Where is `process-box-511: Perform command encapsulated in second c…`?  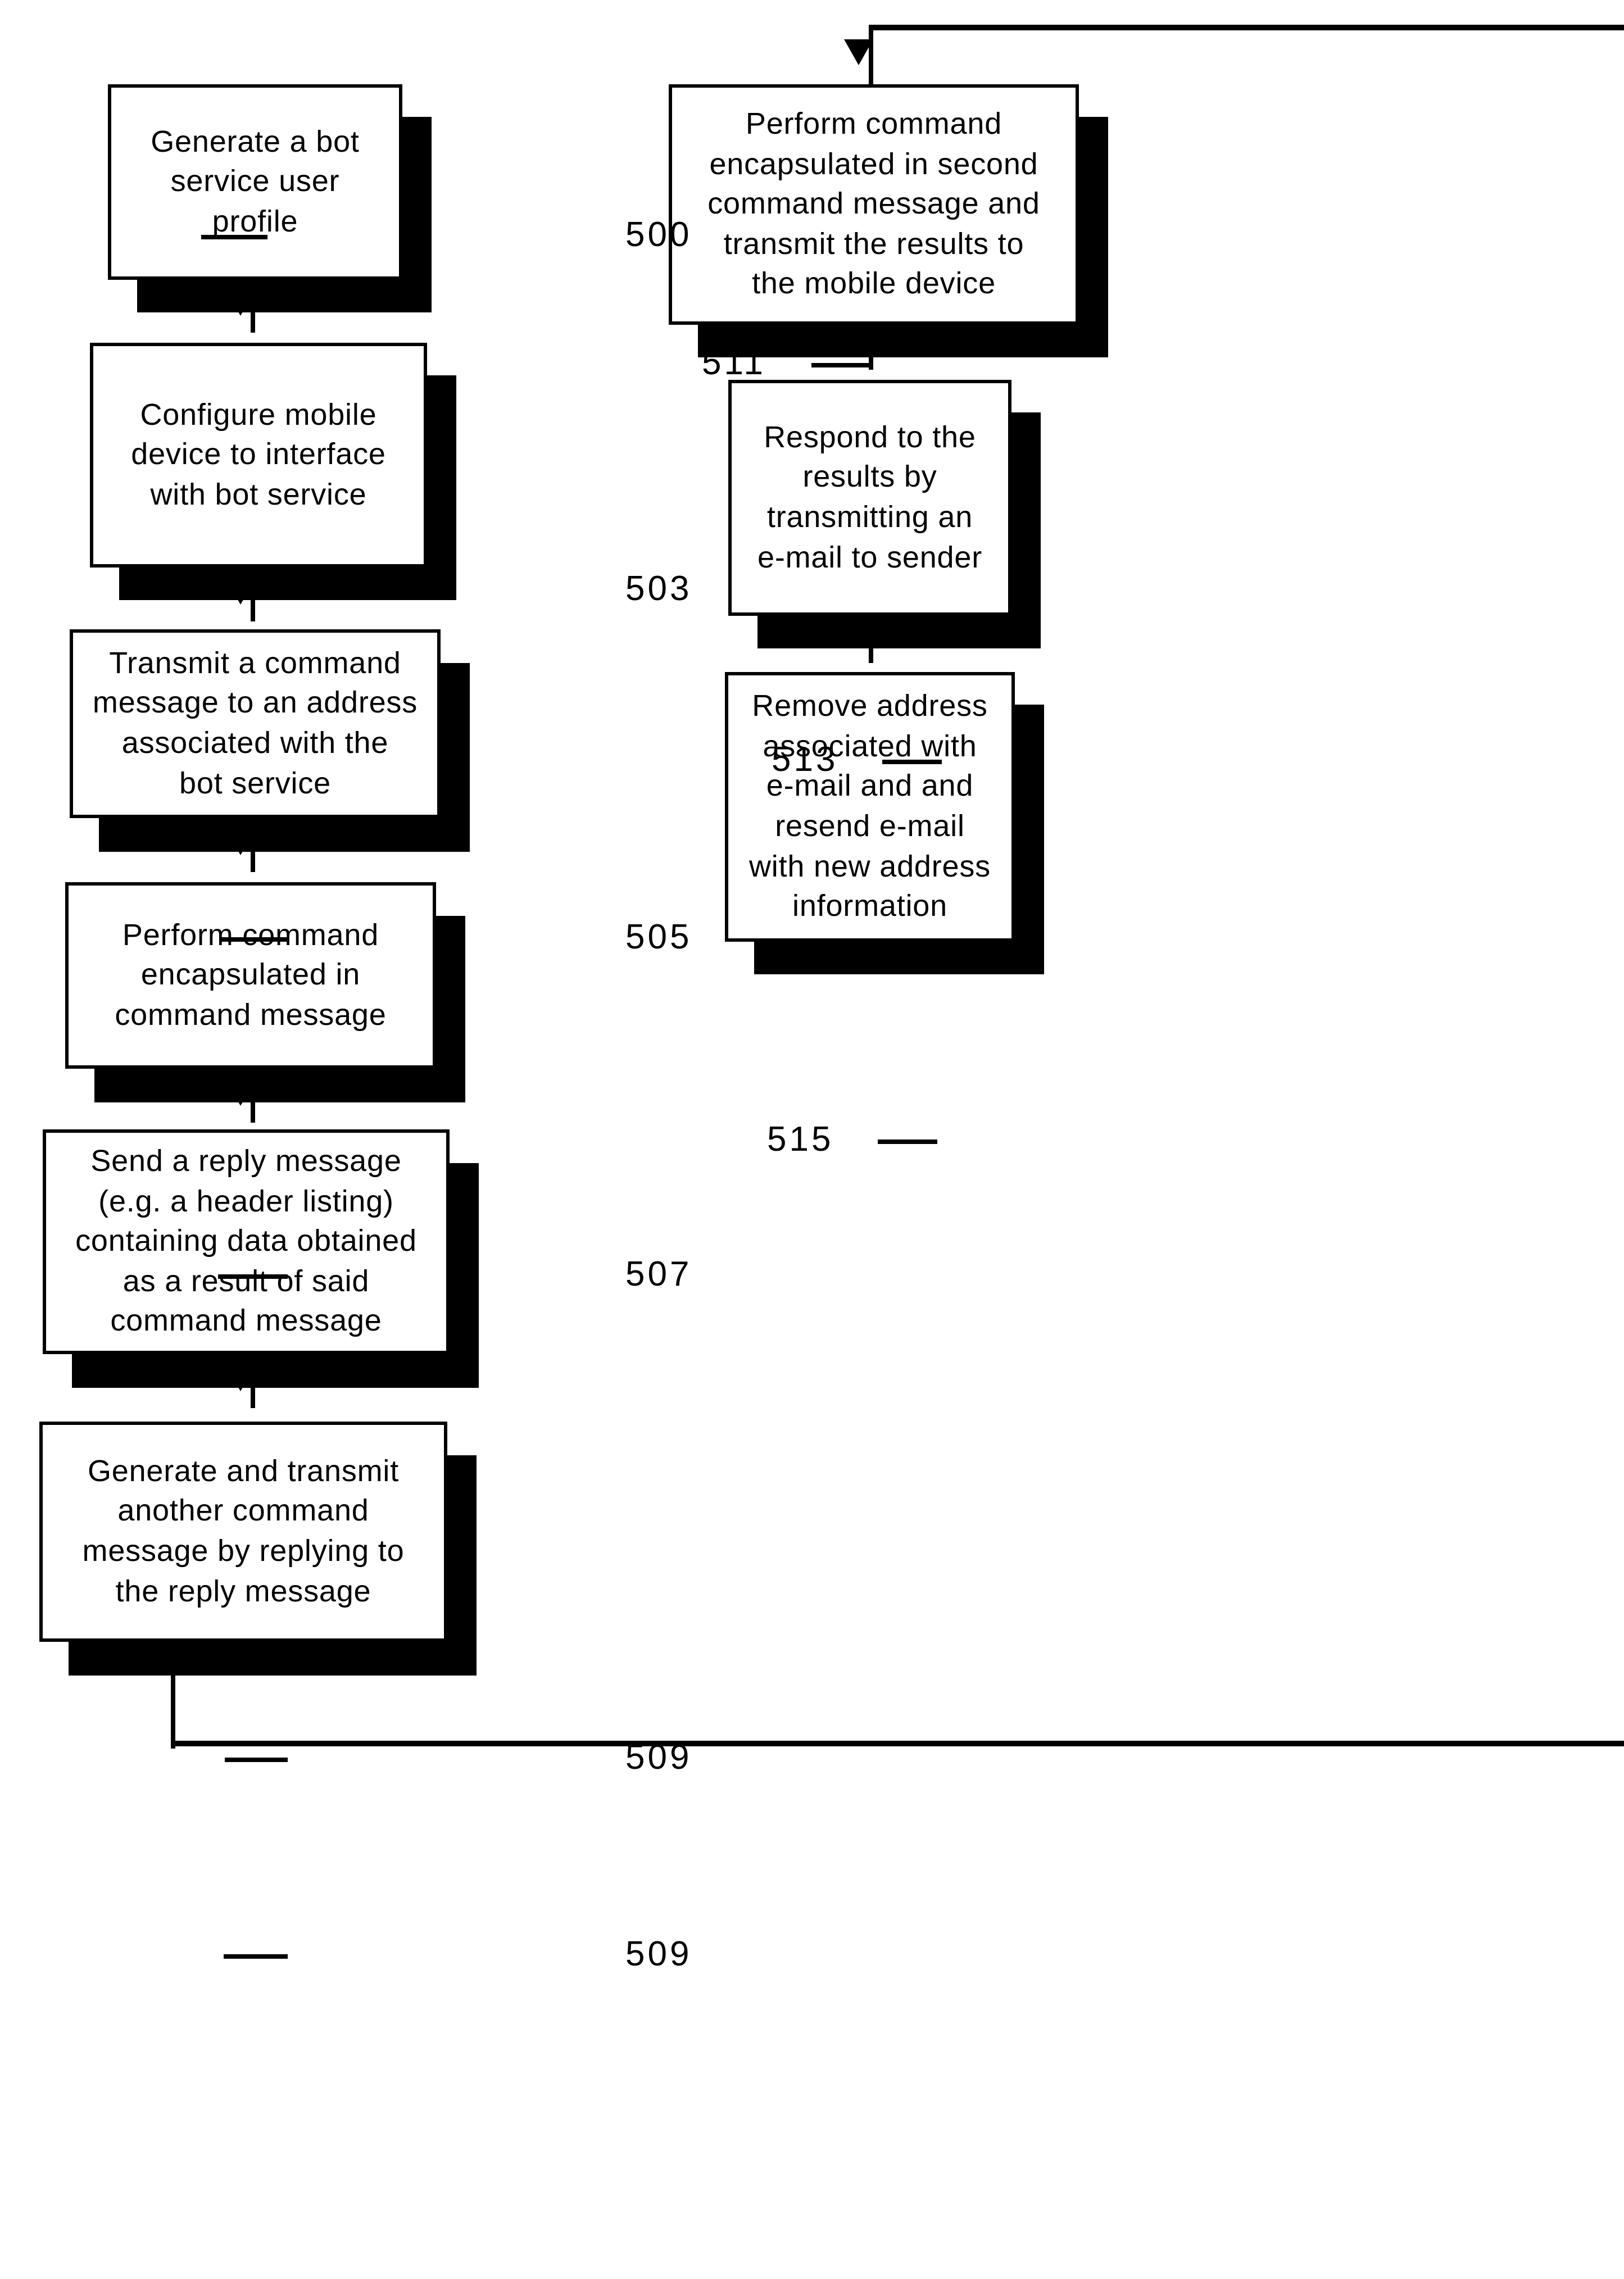
process-box-511: Perform command encapsulated in second c… is located at coordinates (874, 204).